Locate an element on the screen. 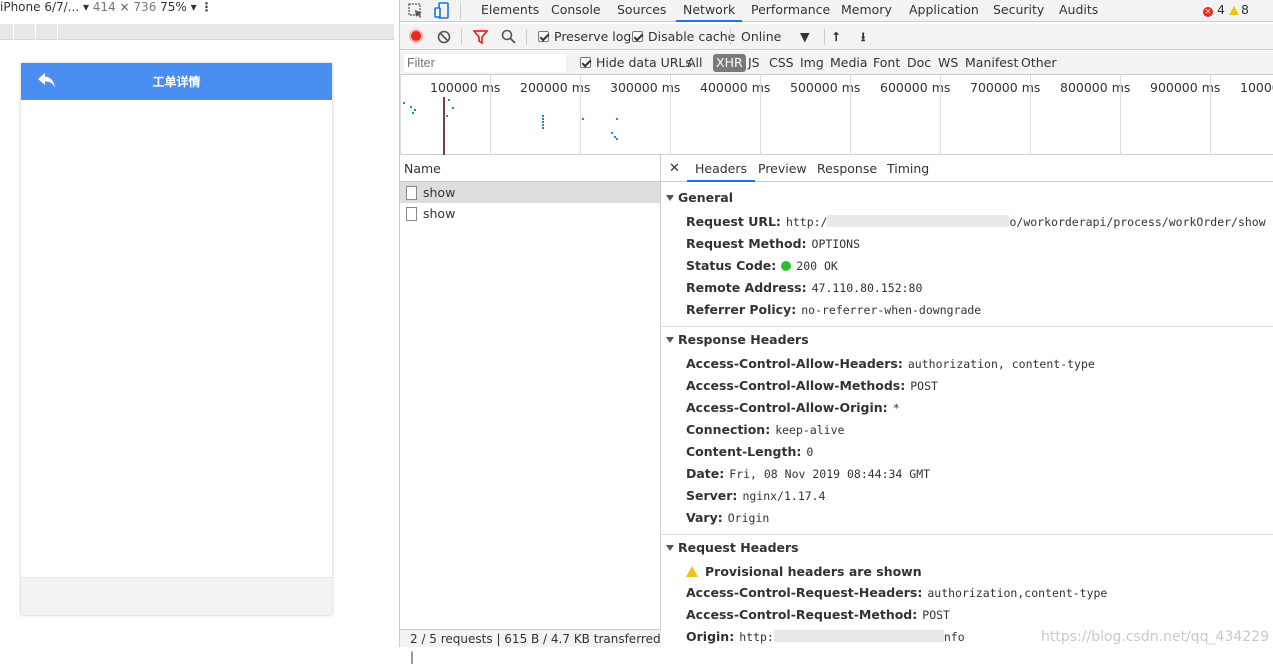 The image size is (1273, 666). header-value: authorization,content-type is located at coordinates (1017, 593).